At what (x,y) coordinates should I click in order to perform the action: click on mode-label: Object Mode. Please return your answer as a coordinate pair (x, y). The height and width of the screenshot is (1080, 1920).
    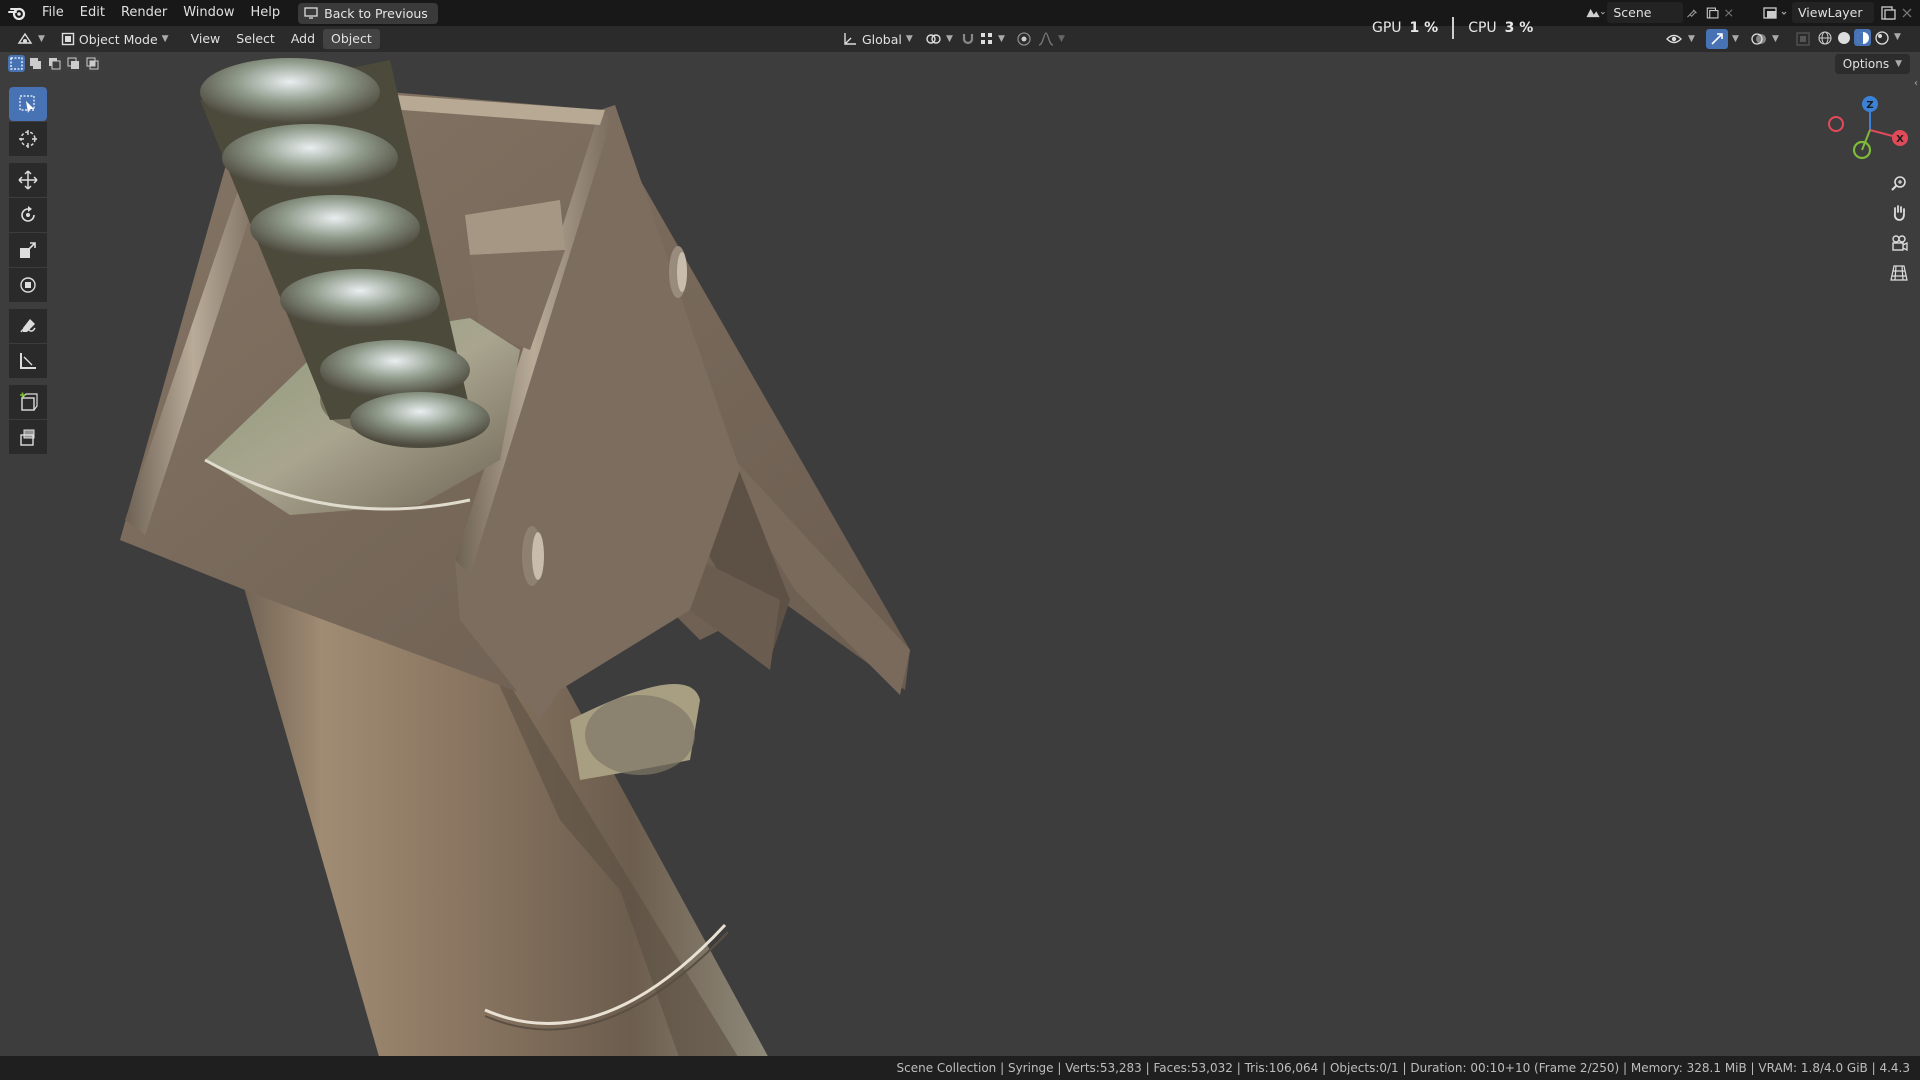
    Looking at the image, I should click on (118, 39).